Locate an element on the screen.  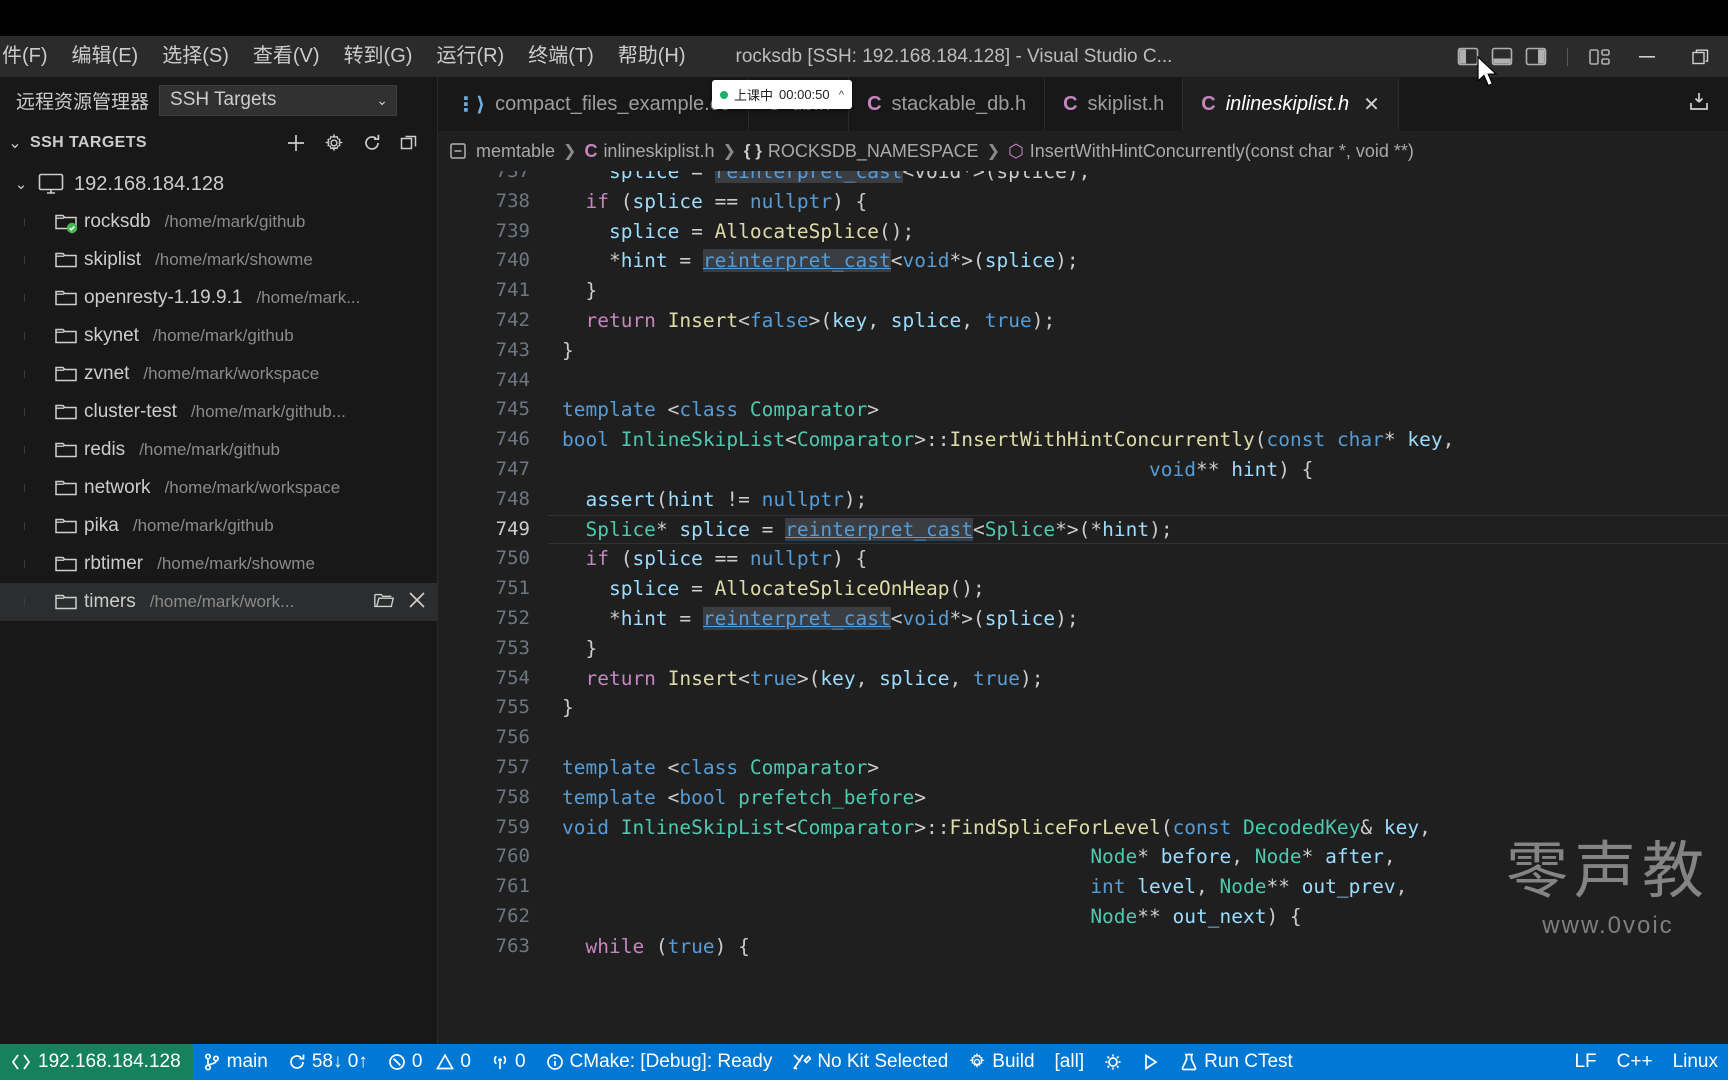
code-line: return Insert<false>(key, splice, true); is located at coordinates (1138, 321).